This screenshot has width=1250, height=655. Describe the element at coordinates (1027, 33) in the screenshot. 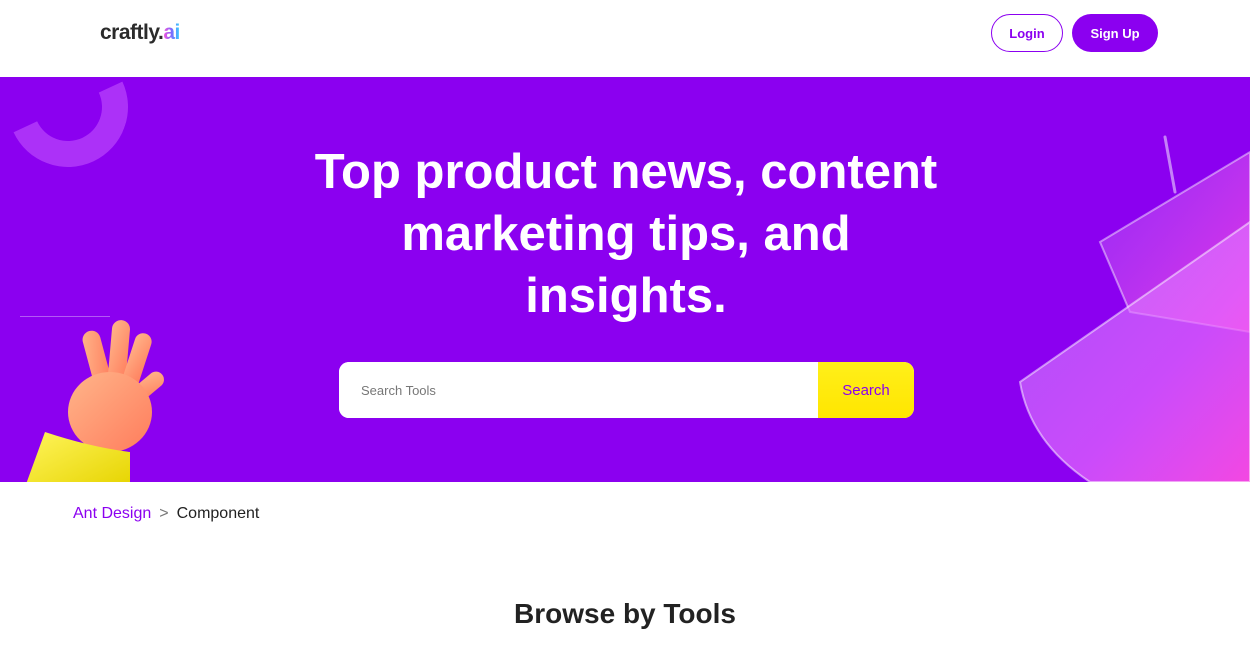

I see `login-button: Login` at that location.